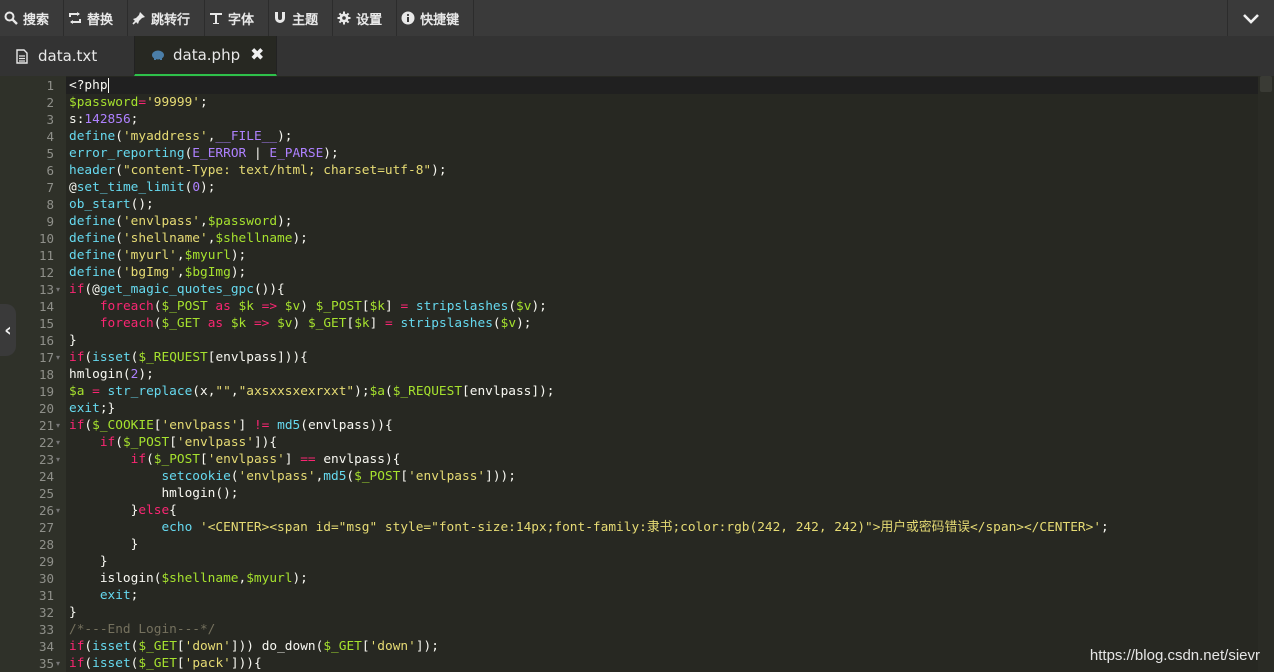  What do you see at coordinates (648, 340) in the screenshot?
I see `code-line: 16}` at bounding box center [648, 340].